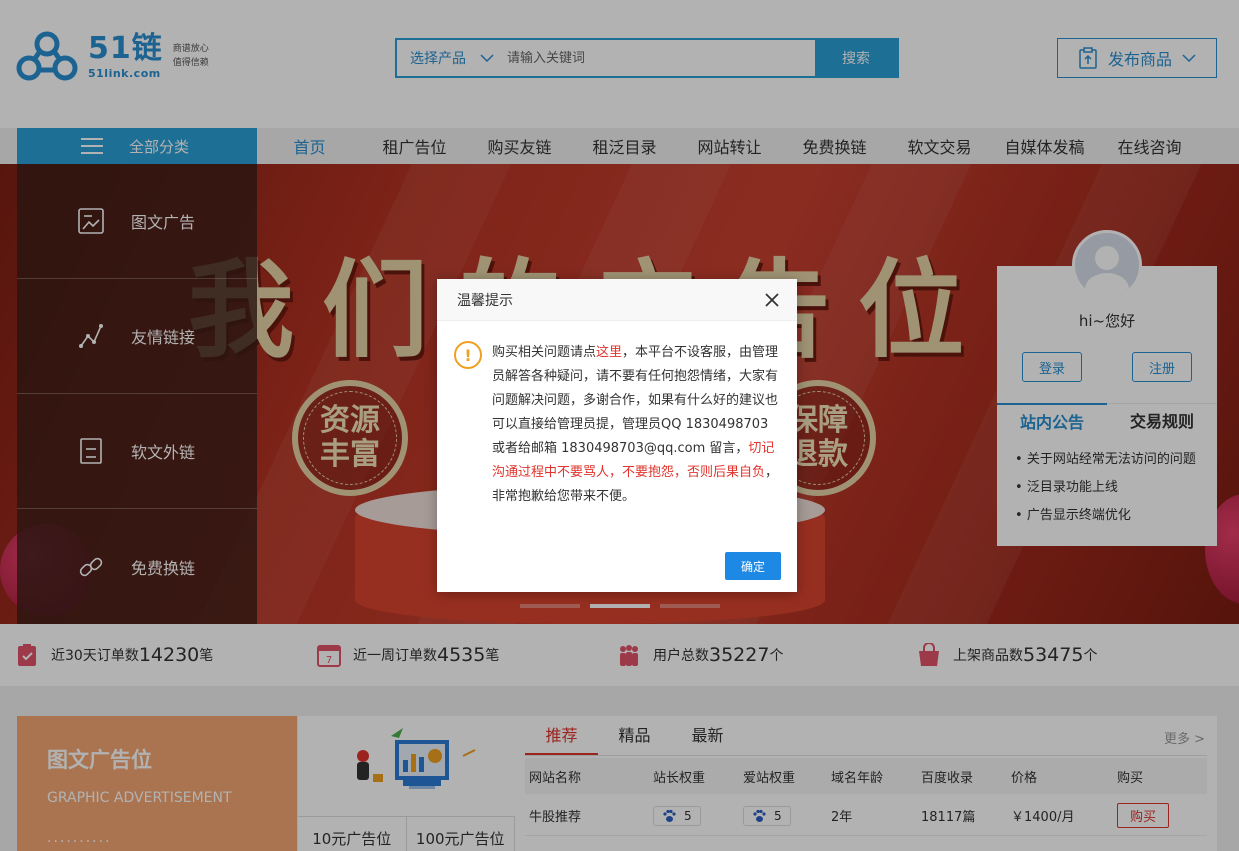  Describe the element at coordinates (617, 300) in the screenshot. I see `dialog-header: 温馨提示` at that location.